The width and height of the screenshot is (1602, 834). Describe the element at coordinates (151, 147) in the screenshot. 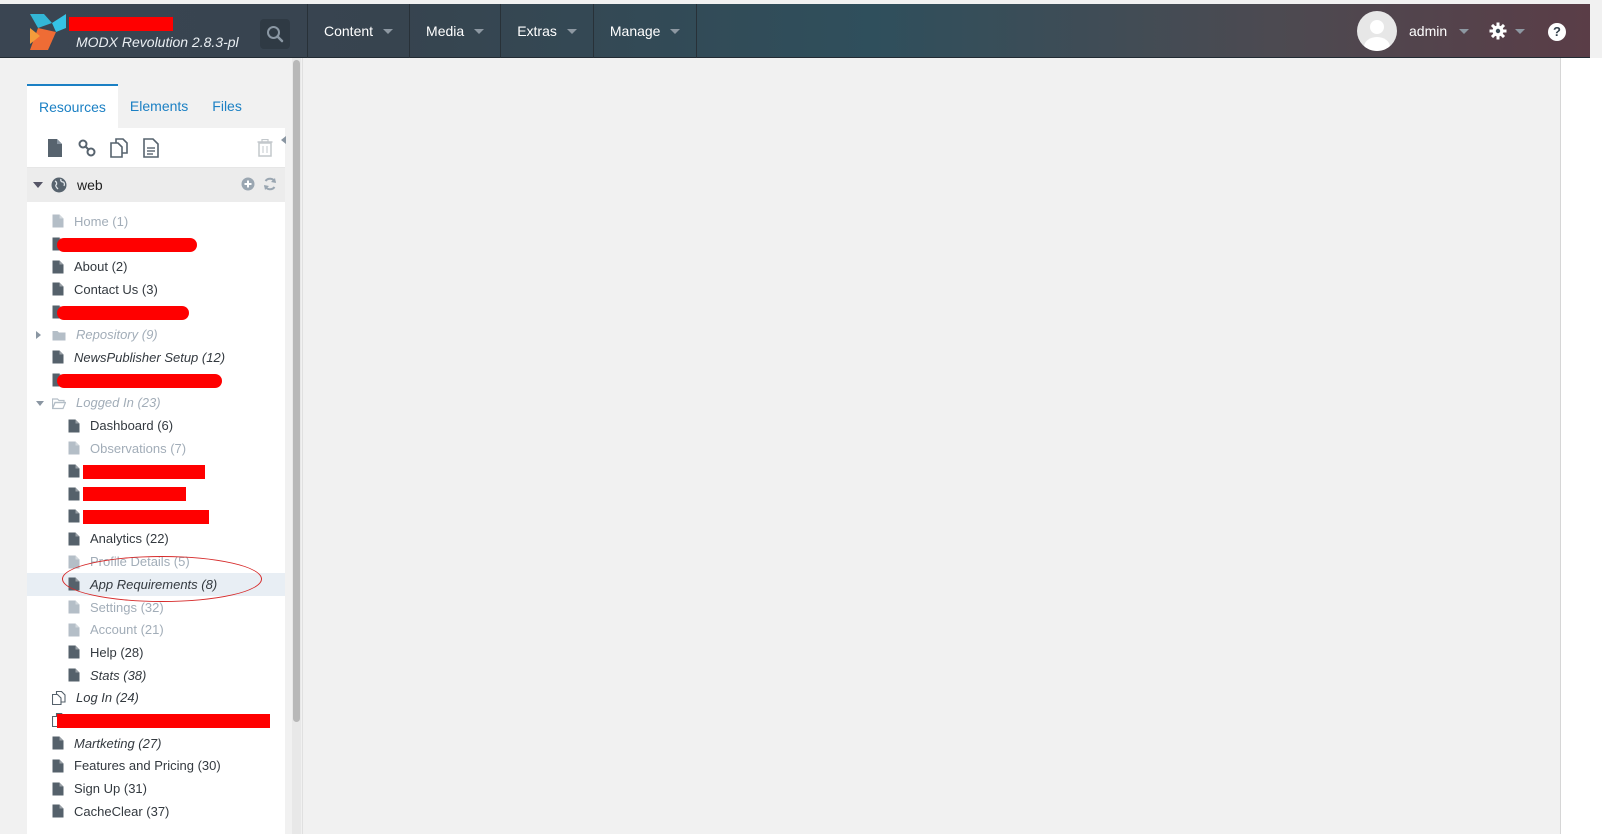

I see `new-static-resource-icon` at that location.